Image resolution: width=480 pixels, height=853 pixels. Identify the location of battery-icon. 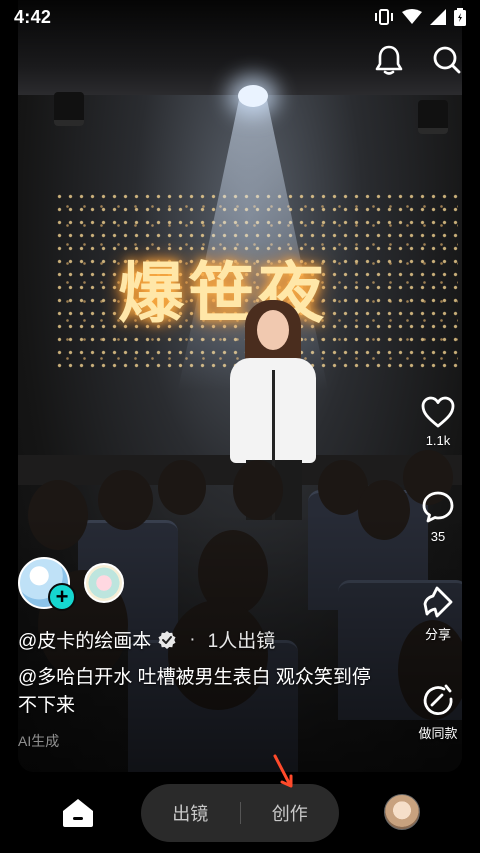
(460, 17).